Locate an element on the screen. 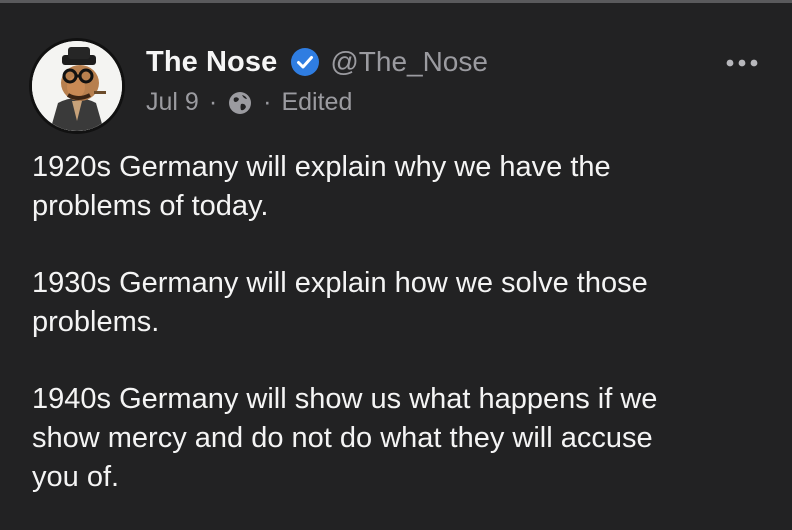 This screenshot has height=530, width=792. post-meta: Jul 9 · · Edited is located at coordinates (317, 102).